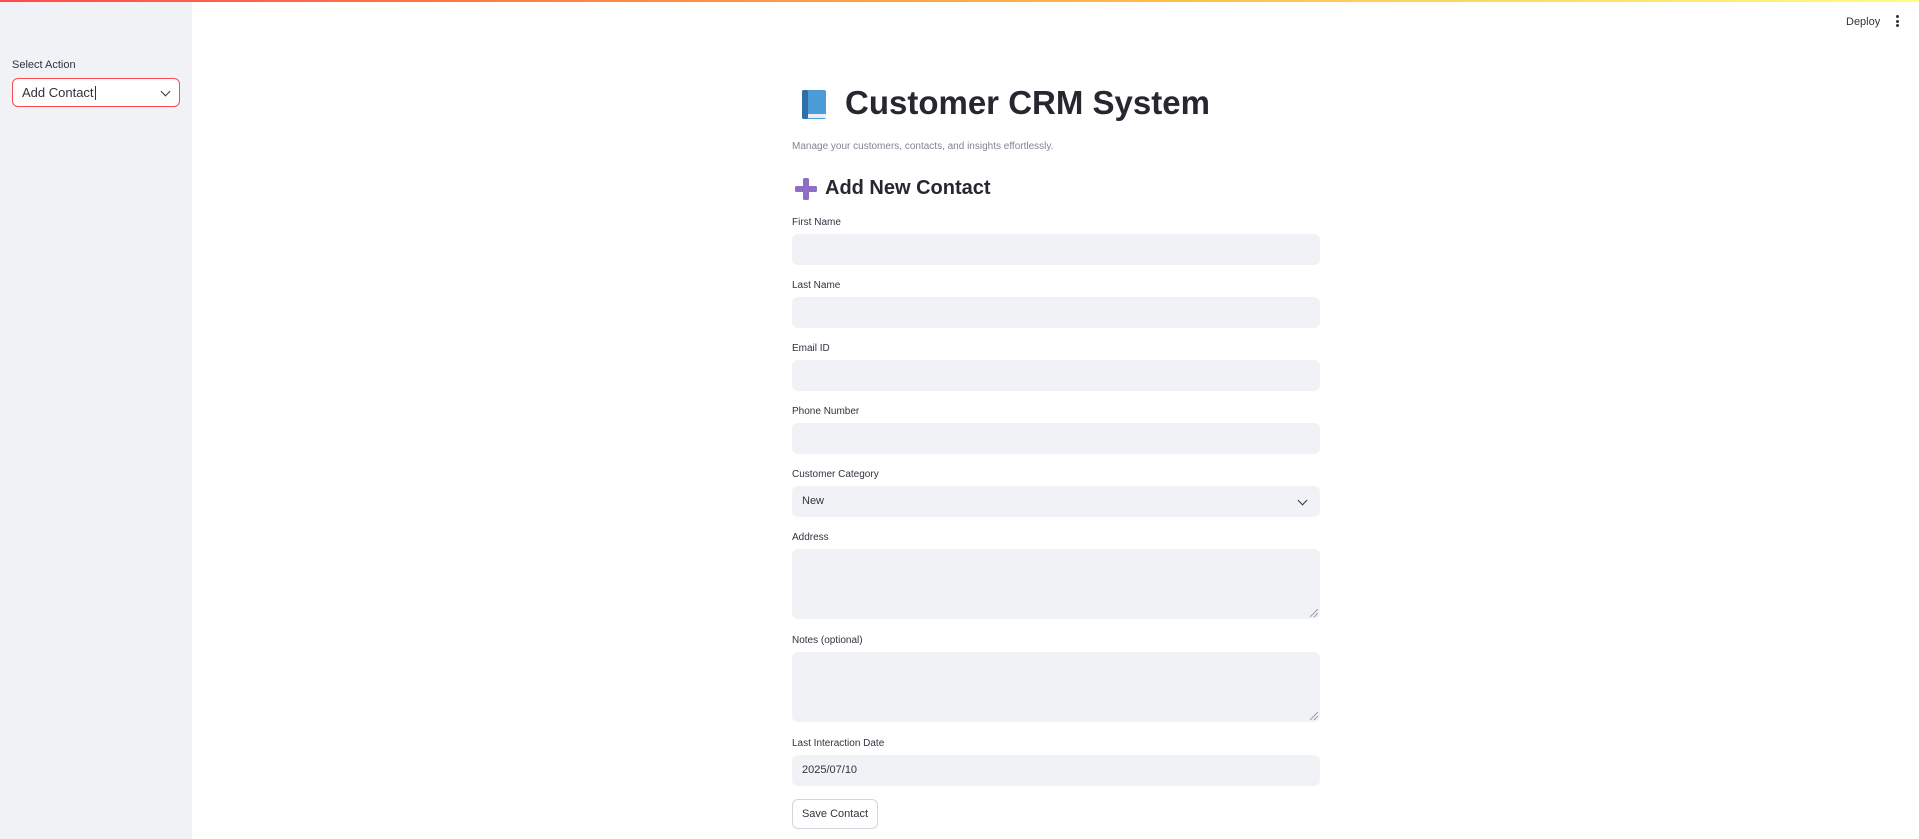 Image resolution: width=1919 pixels, height=839 pixels. I want to click on deploy-button: Deploy, so click(1863, 22).